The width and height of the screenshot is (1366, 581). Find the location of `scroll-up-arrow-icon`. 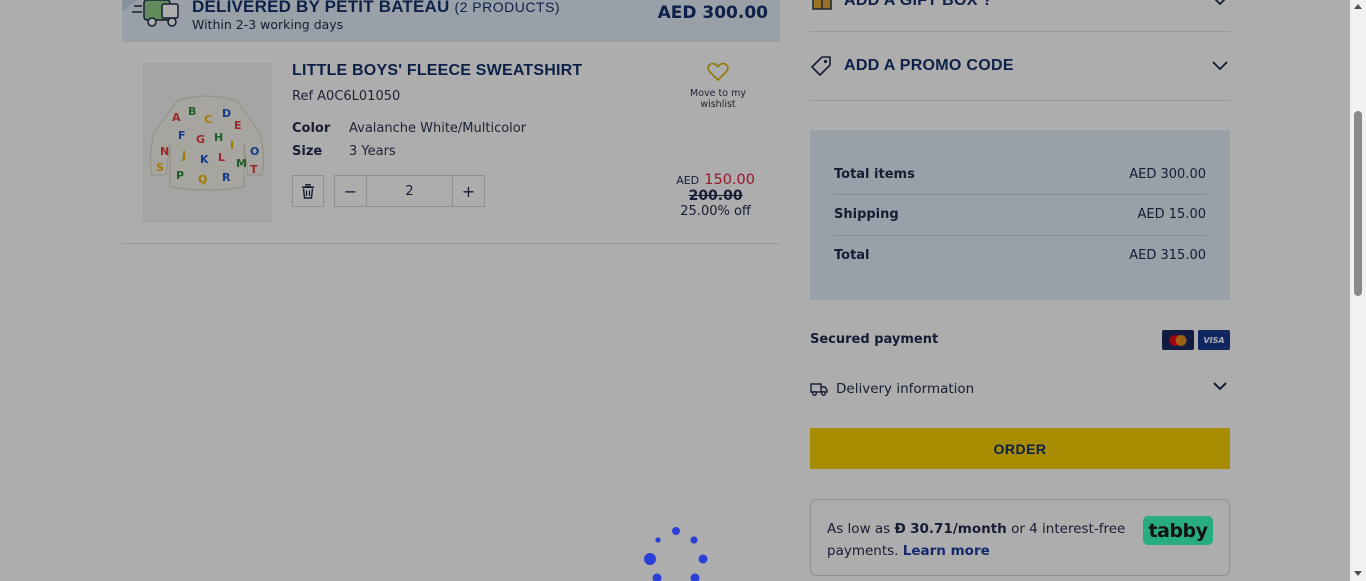

scroll-up-arrow-icon is located at coordinates (1358, 6).